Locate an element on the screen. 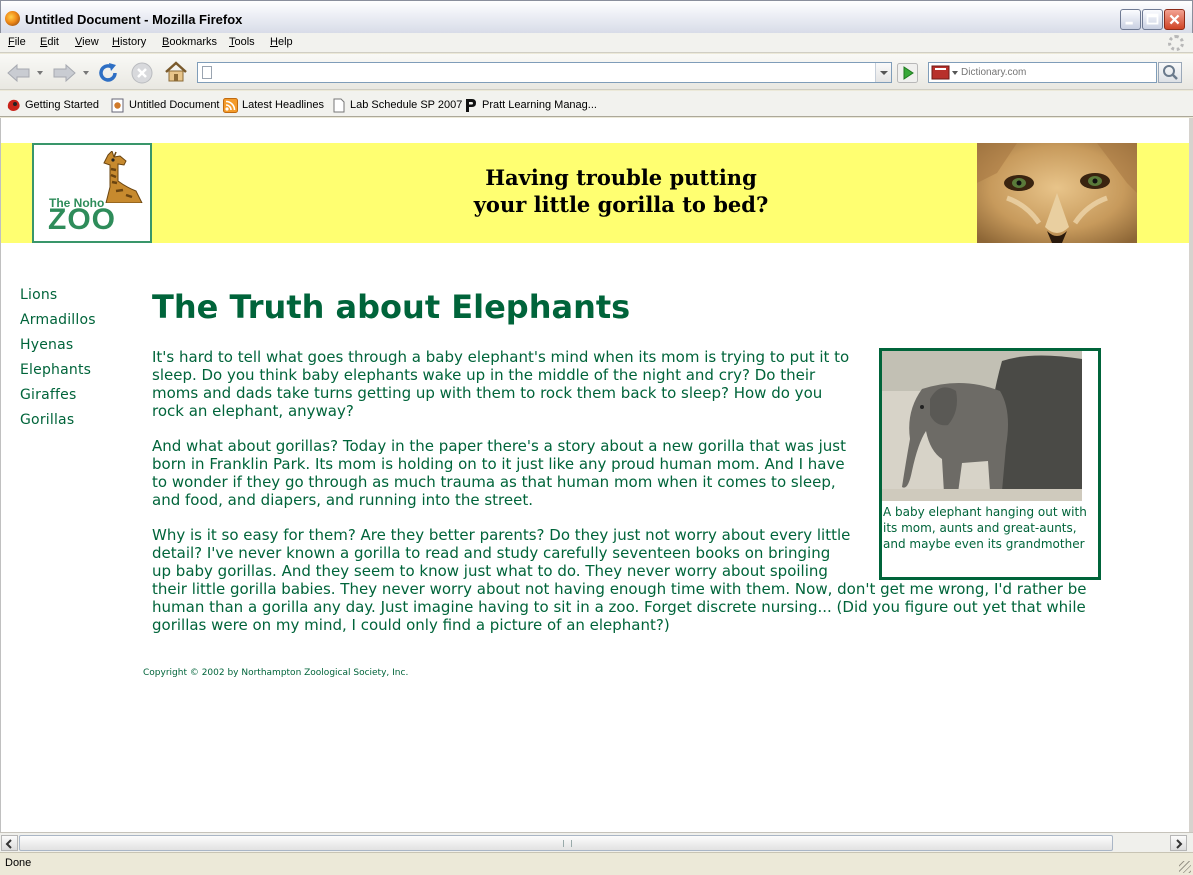  horizontal-scrollbar is located at coordinates (596, 842).